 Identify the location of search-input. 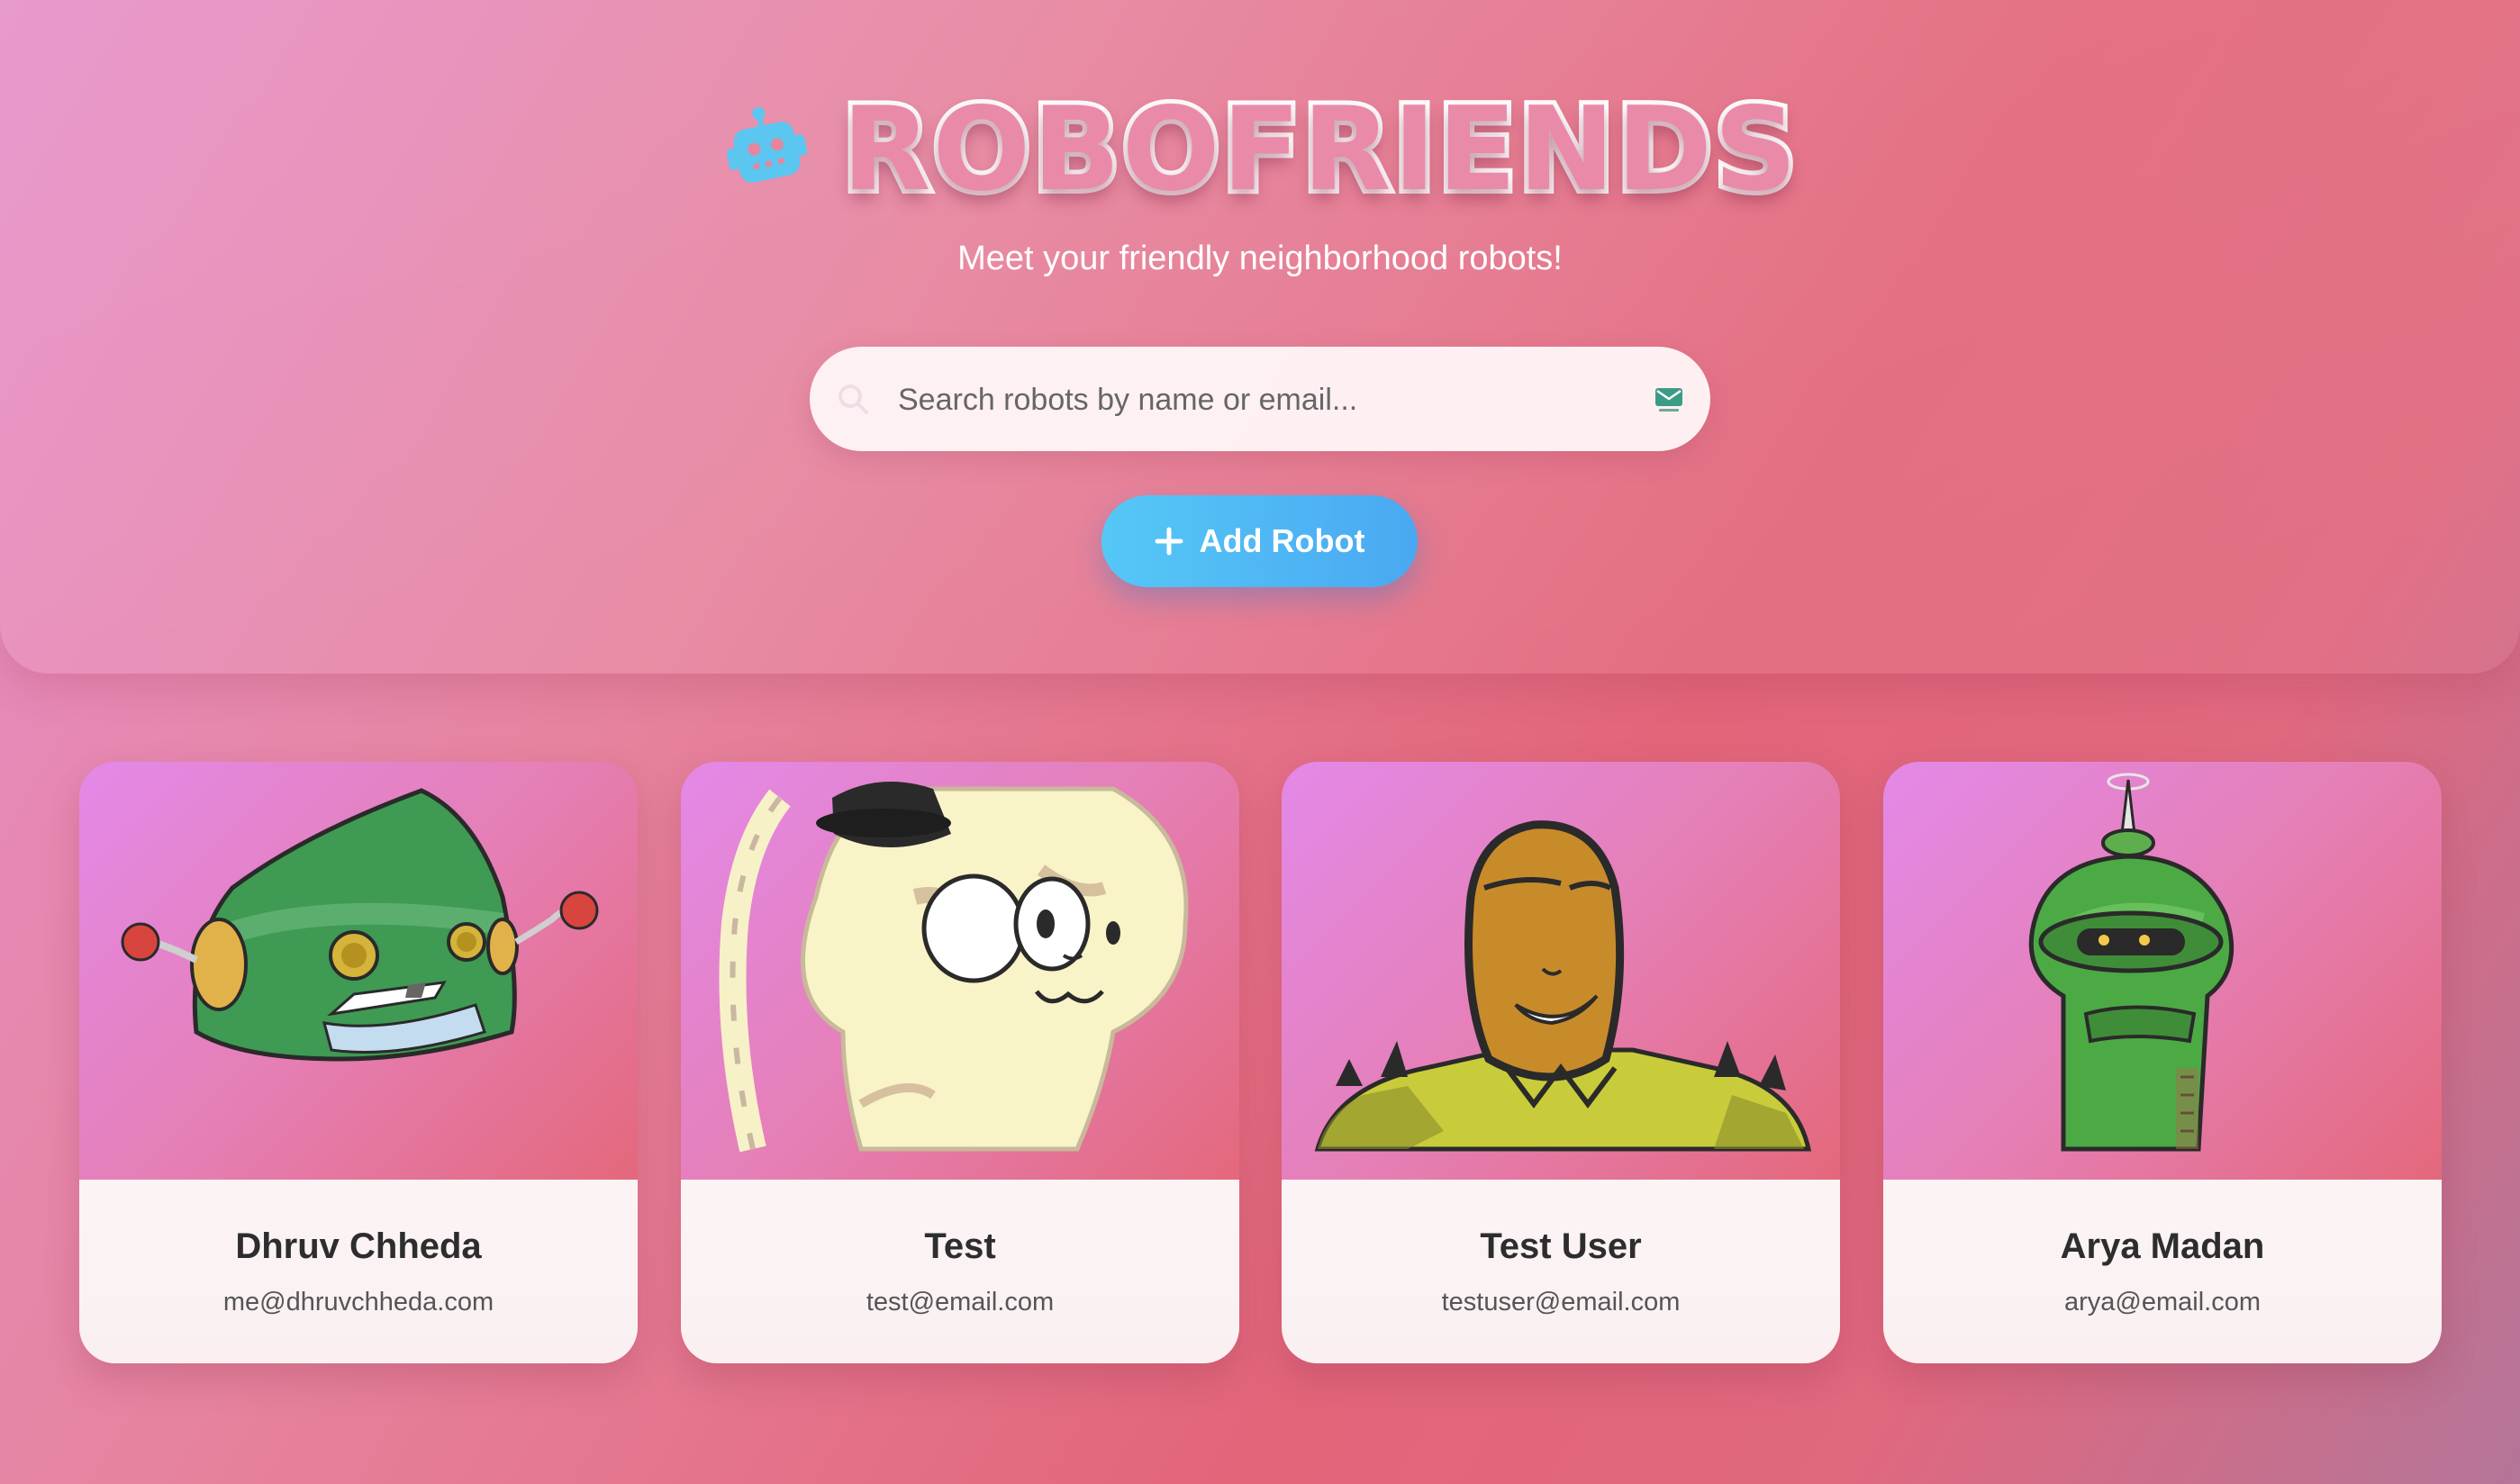
(1258, 400).